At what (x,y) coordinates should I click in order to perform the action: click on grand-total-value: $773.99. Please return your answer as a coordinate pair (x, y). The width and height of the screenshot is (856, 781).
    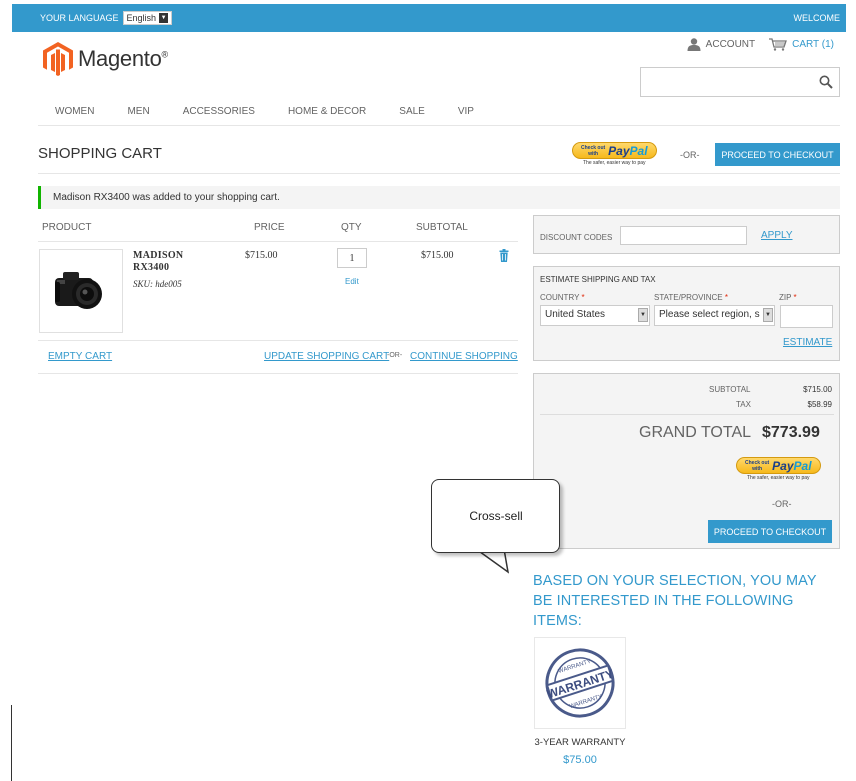
    Looking at the image, I should click on (791, 432).